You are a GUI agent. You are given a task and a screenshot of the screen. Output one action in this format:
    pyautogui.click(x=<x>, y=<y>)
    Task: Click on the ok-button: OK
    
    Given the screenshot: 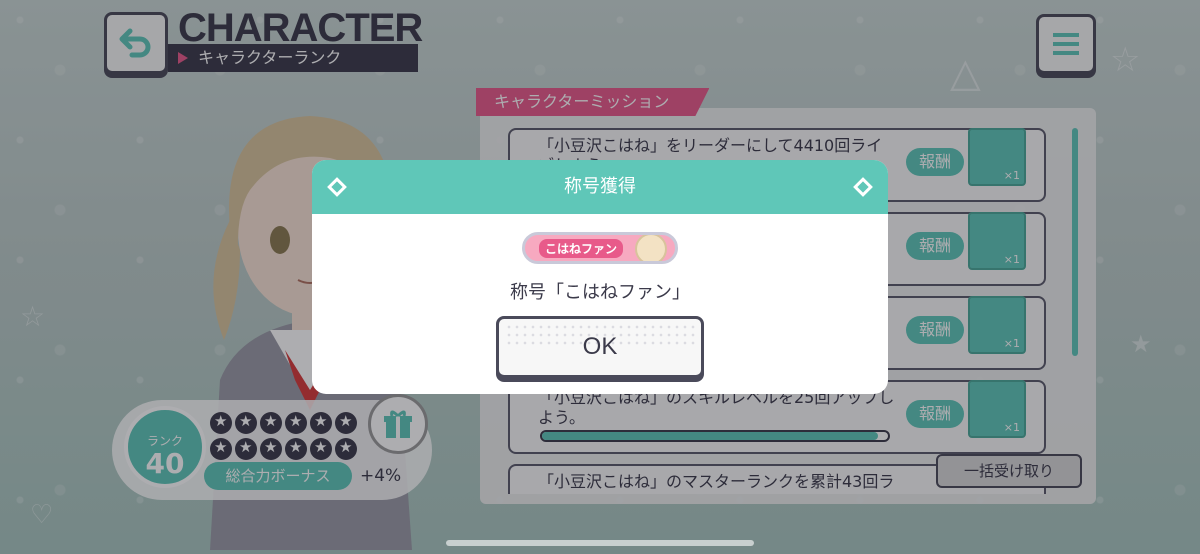 What is the action you would take?
    pyautogui.click(x=600, y=347)
    